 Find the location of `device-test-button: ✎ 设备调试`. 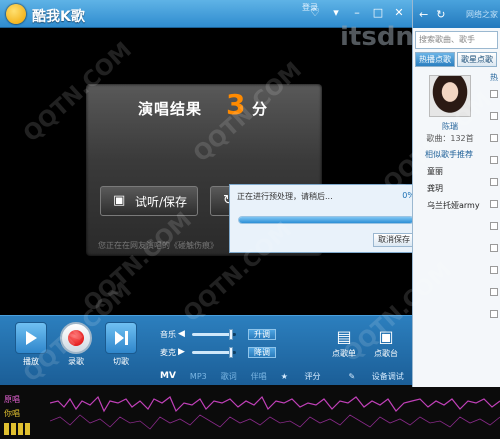

device-test-button: ✎ 设备调试 is located at coordinates (382, 376).